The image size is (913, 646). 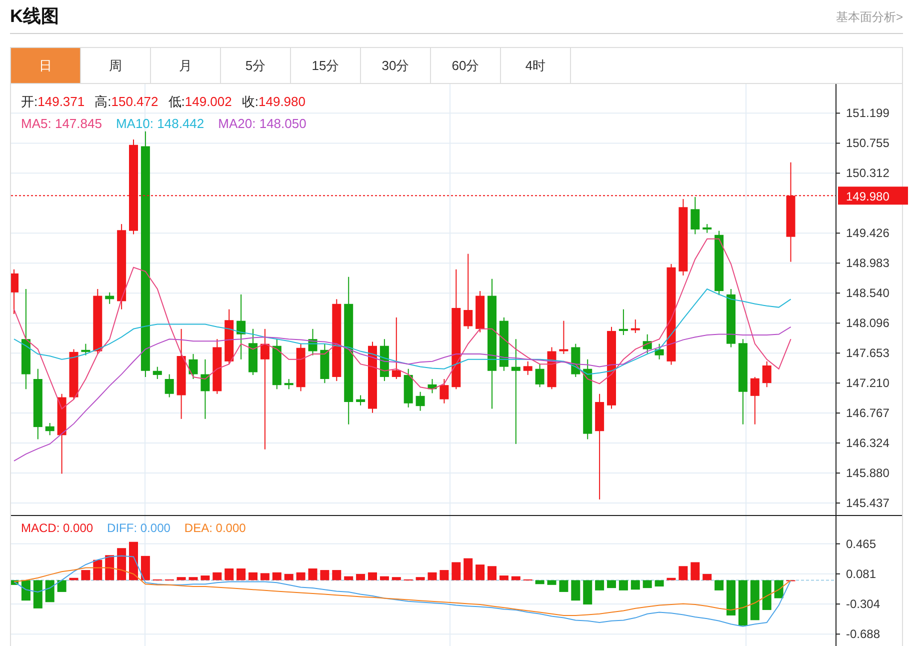 What do you see at coordinates (868, 323) in the screenshot?
I see `price-axis-label: 148.096` at bounding box center [868, 323].